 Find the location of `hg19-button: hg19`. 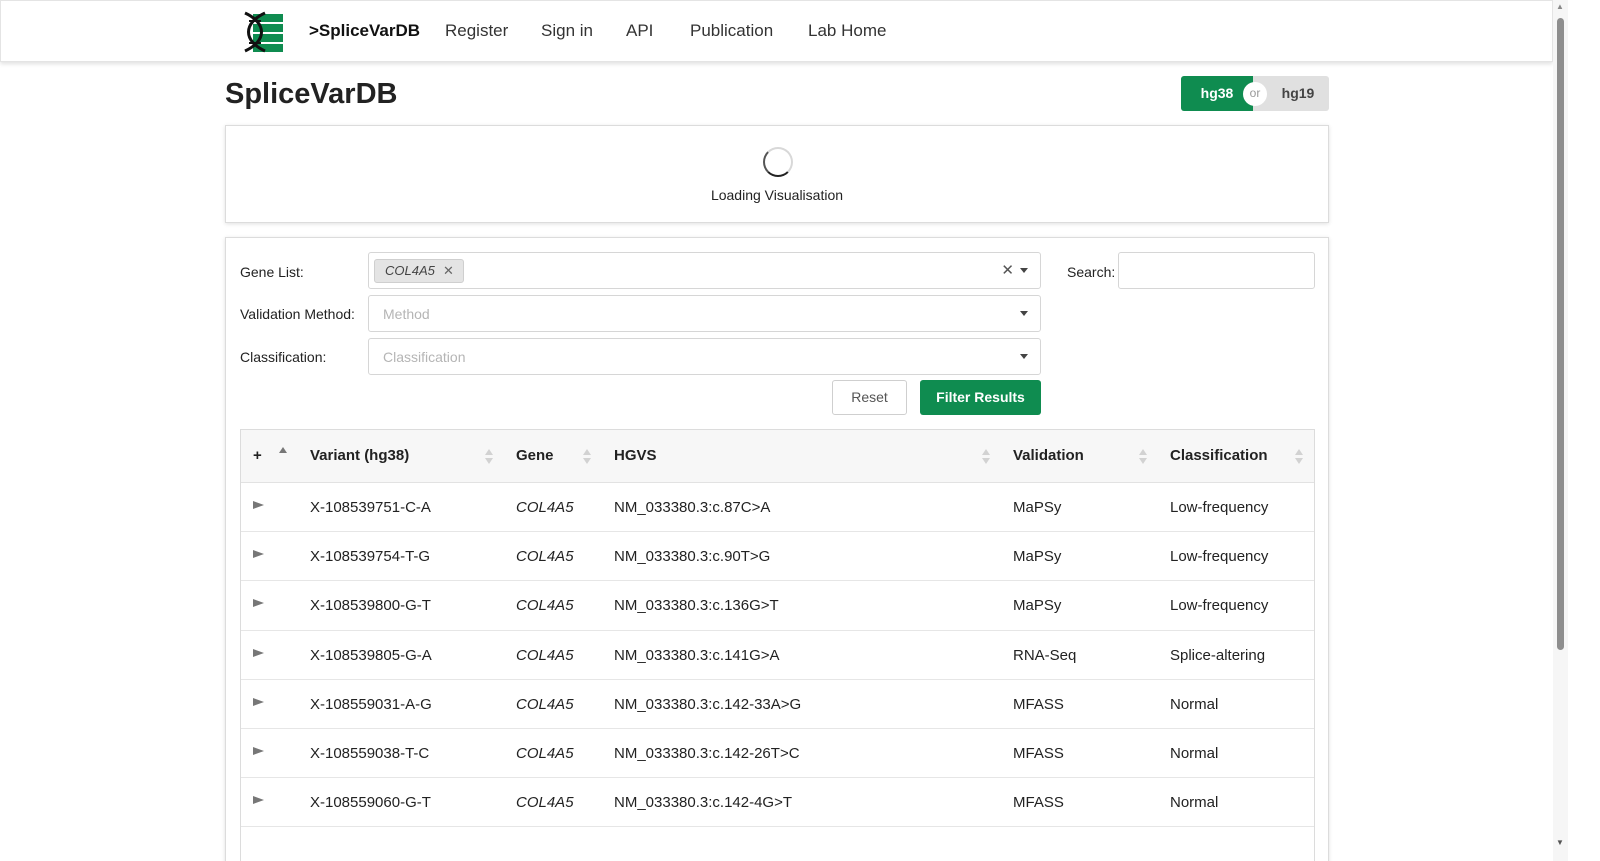

hg19-button: hg19 is located at coordinates (1298, 93).